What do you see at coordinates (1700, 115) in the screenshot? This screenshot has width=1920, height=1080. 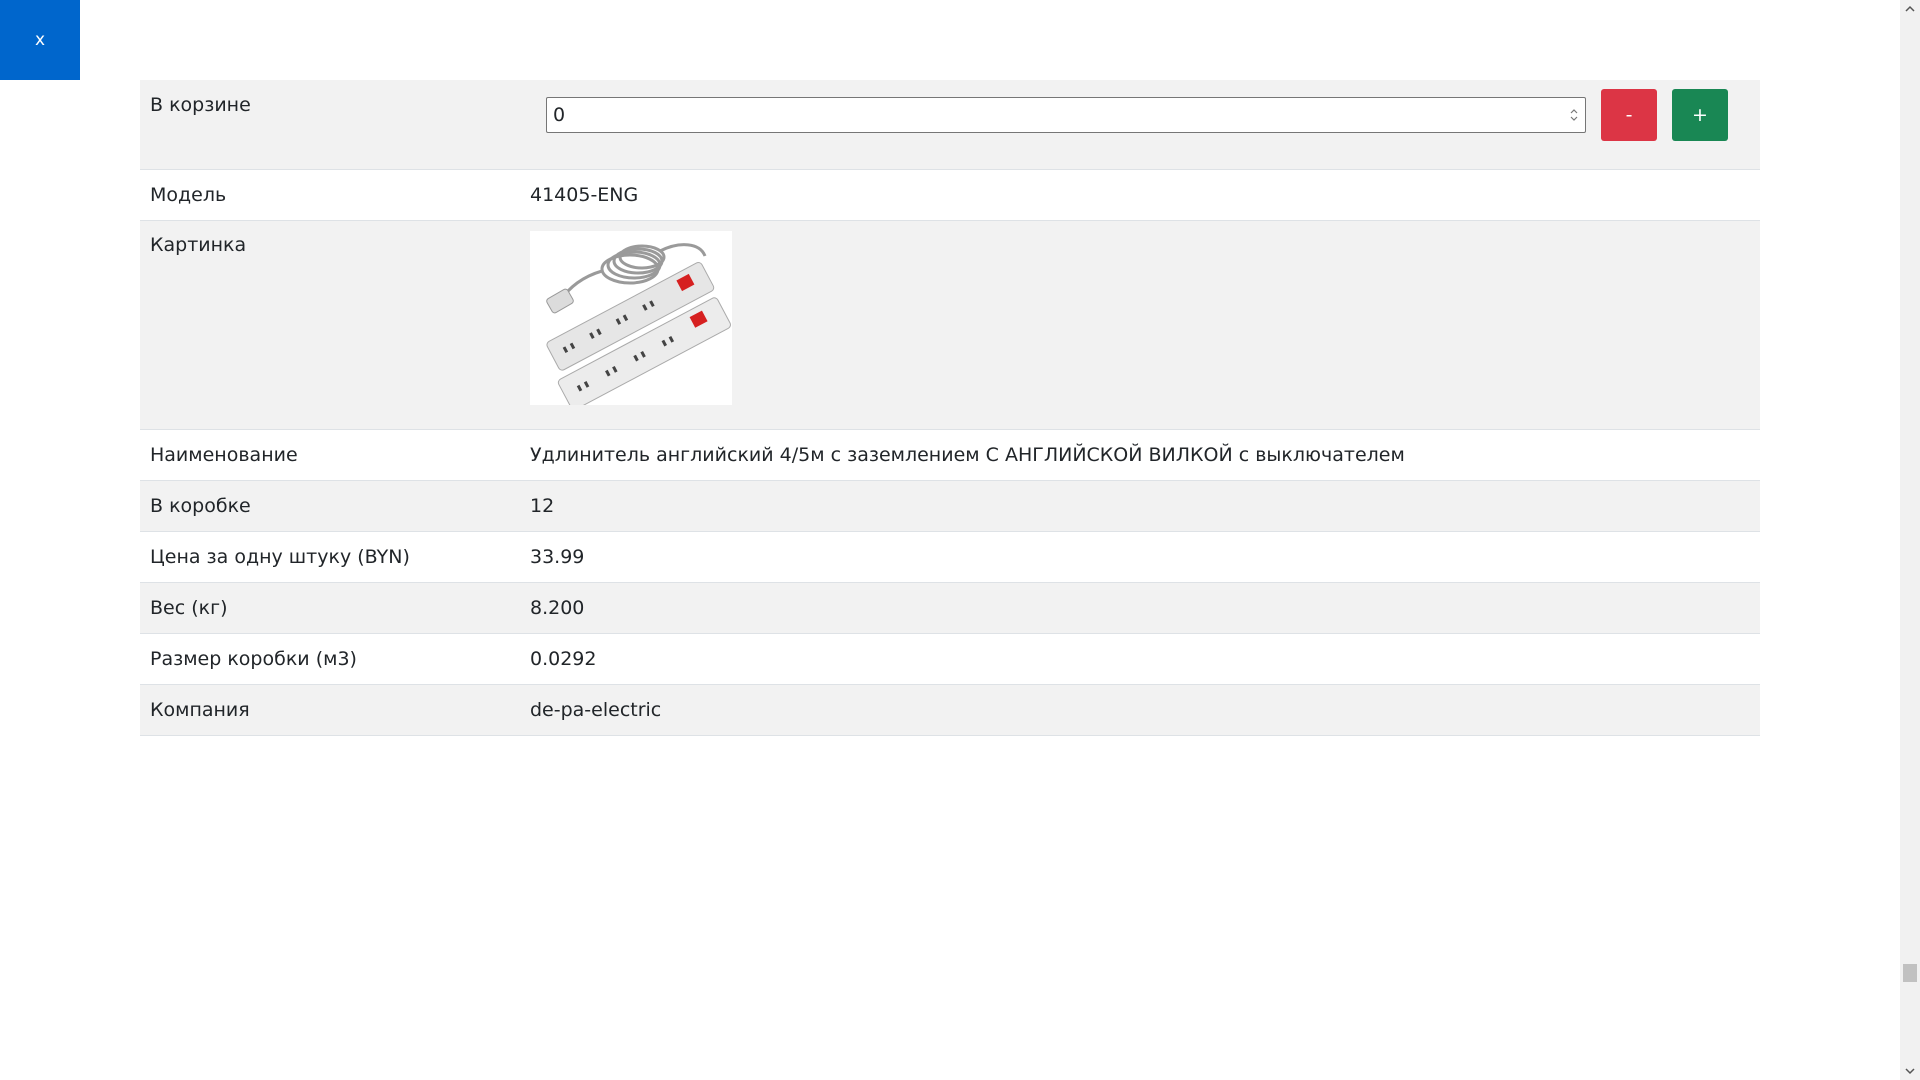 I see `increase-quantity-button: +` at bounding box center [1700, 115].